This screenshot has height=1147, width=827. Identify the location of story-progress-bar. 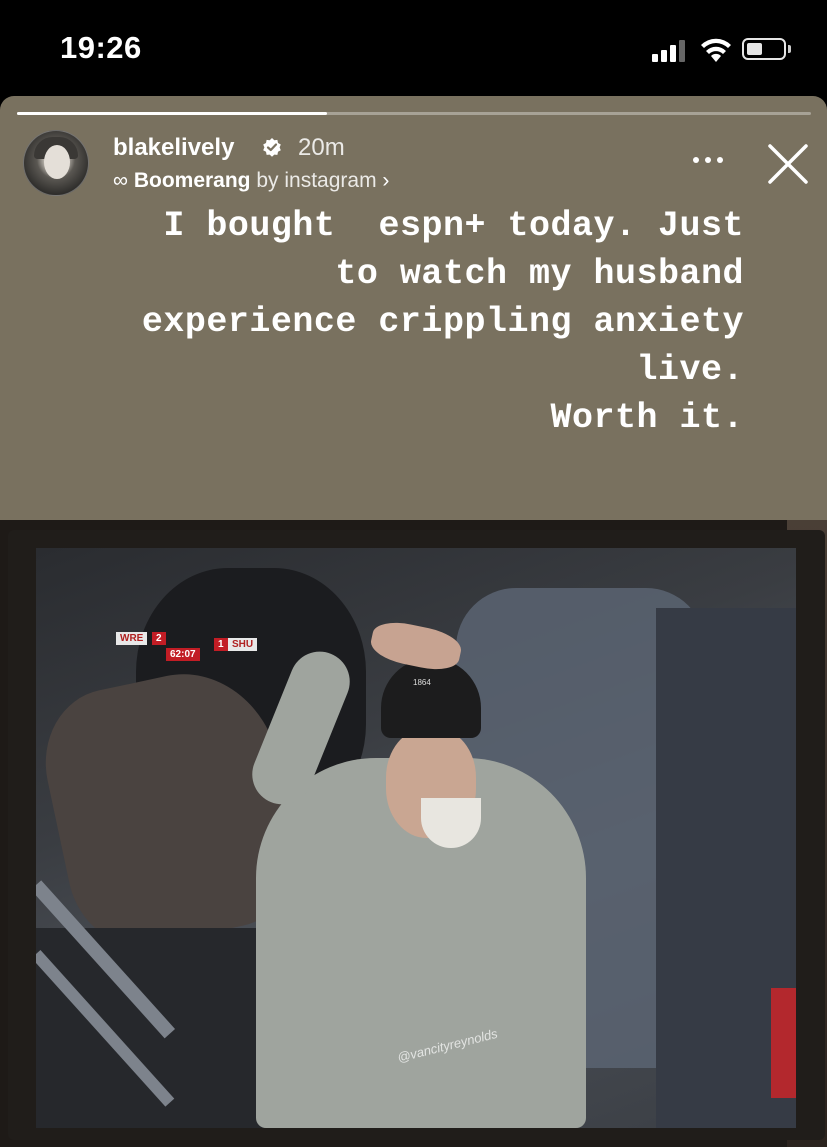
(414, 113).